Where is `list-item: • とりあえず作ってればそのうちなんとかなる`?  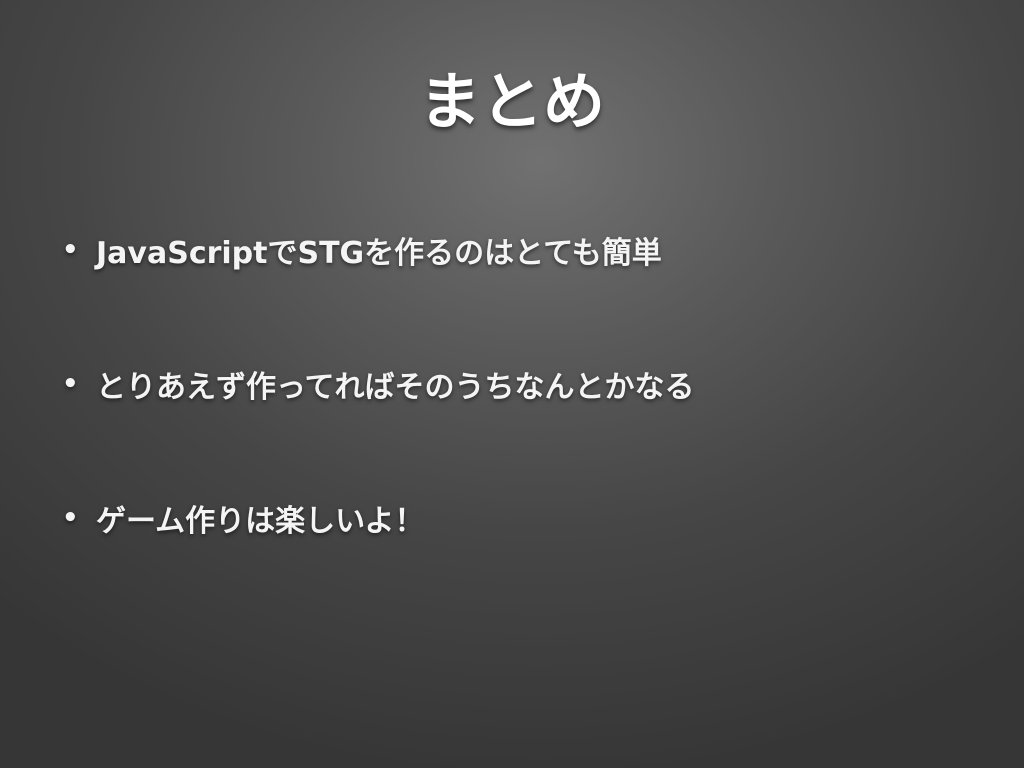
list-item: • とりあえず作ってればそのうちなんとかなる is located at coordinates (522, 384).